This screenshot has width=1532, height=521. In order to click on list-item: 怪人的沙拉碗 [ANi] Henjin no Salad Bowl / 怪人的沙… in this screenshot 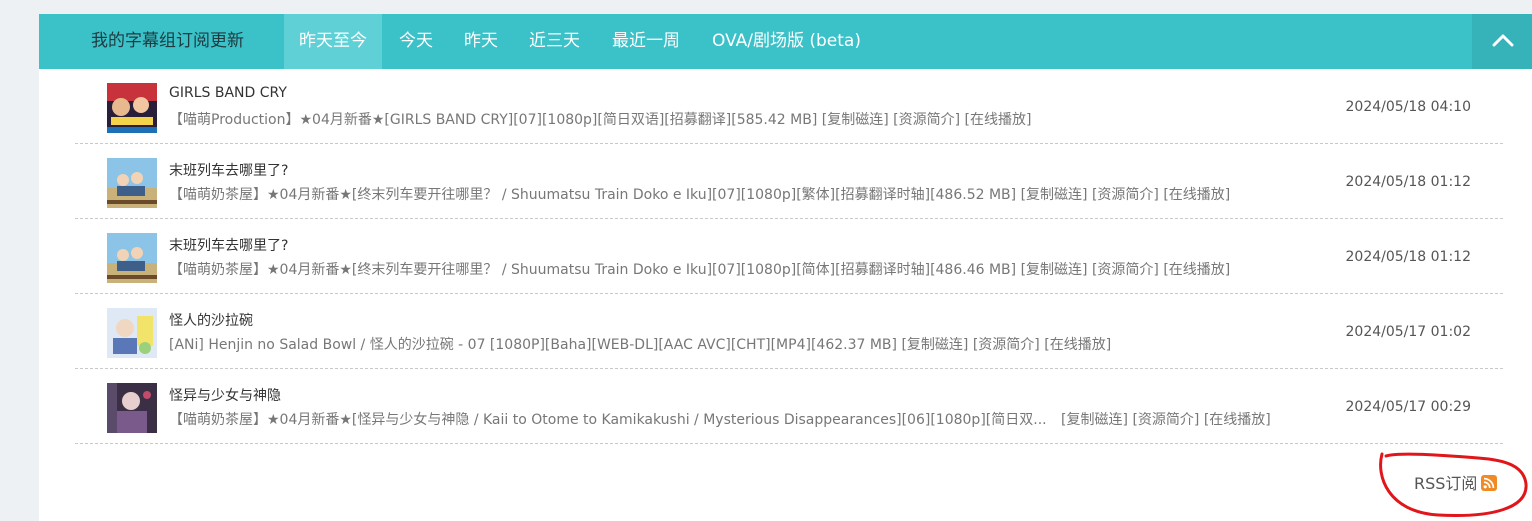, I will do `click(789, 331)`.